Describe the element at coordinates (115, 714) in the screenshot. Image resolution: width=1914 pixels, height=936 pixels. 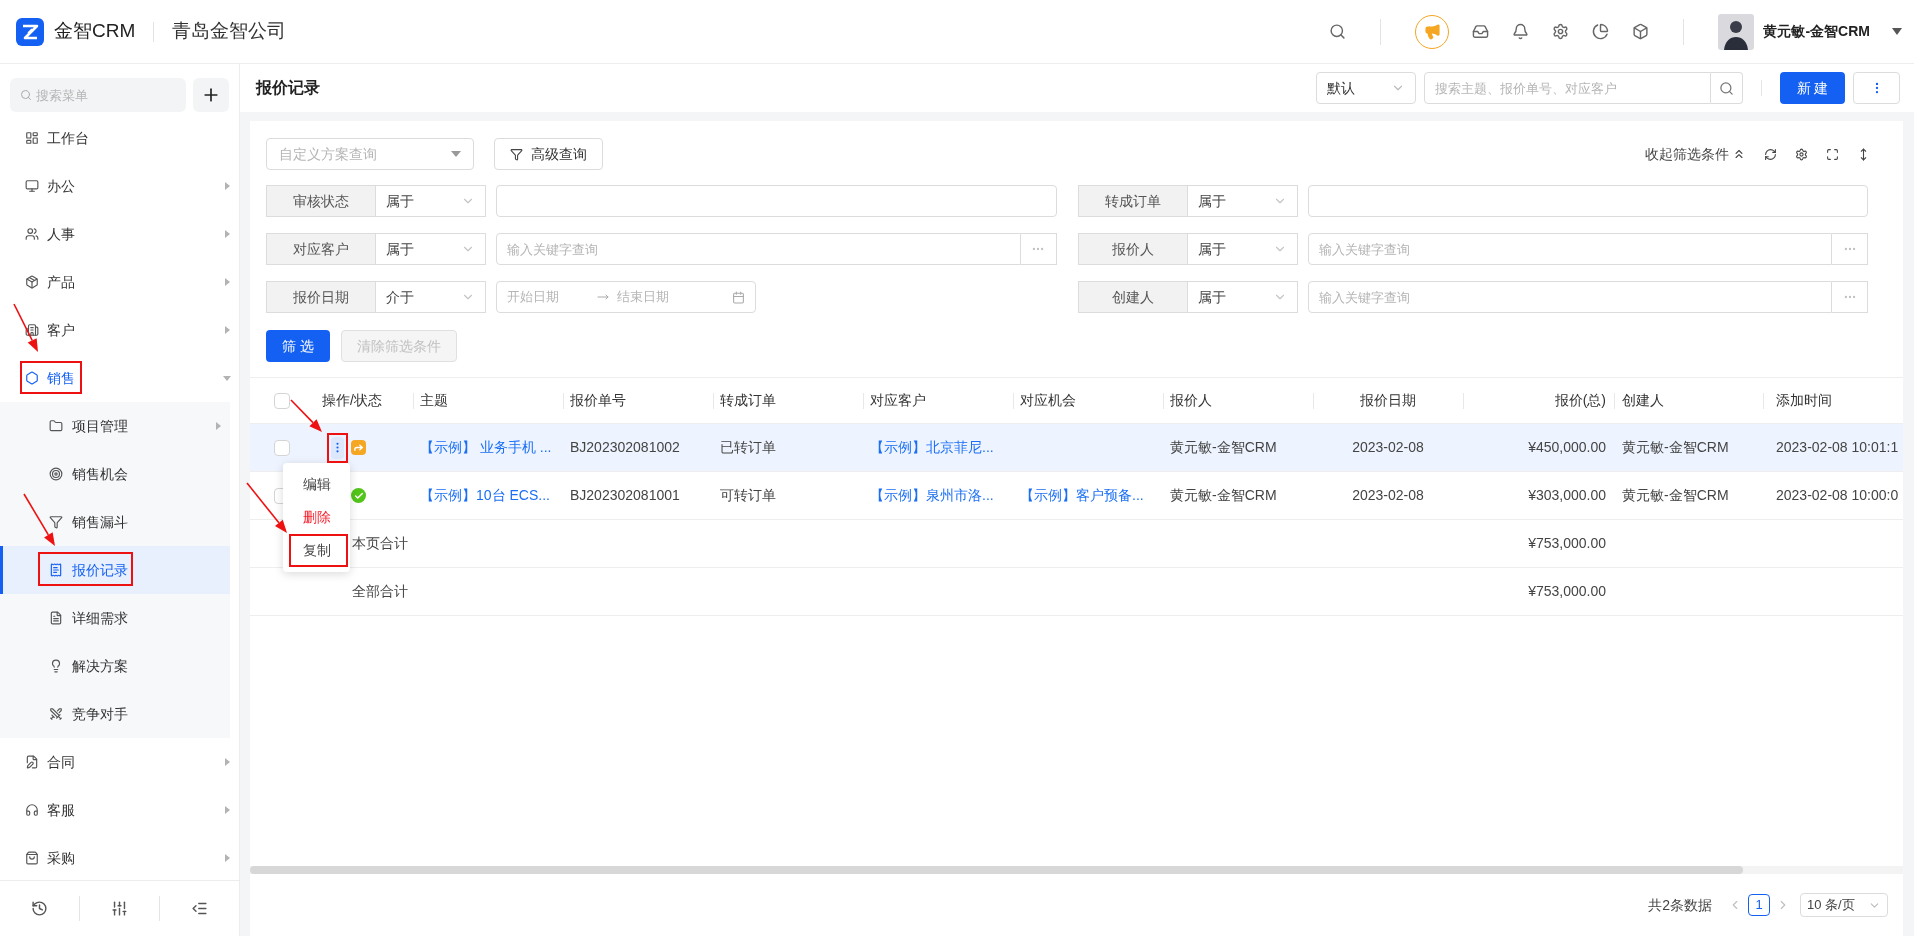
I see `sidebar-item: 竞争对手` at that location.